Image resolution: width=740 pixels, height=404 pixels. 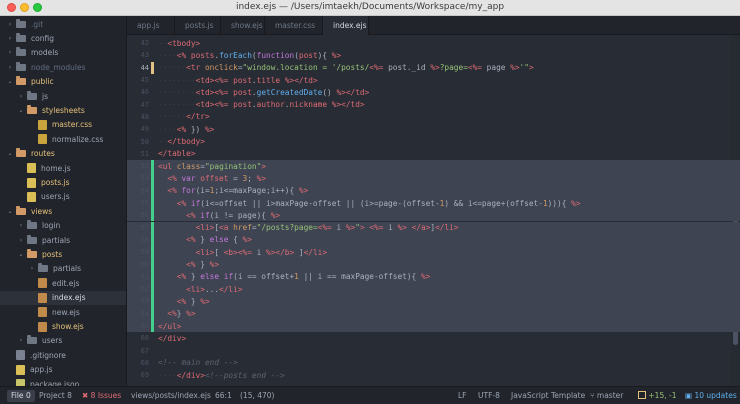 I want to click on file-path: views/posts/index.ejs, so click(x=171, y=395).